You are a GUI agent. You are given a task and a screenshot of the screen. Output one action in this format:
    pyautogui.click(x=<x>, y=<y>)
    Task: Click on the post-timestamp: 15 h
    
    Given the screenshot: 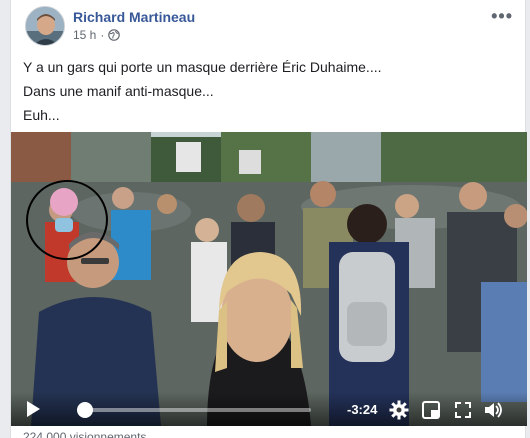 What is the action you would take?
    pyautogui.click(x=84, y=35)
    